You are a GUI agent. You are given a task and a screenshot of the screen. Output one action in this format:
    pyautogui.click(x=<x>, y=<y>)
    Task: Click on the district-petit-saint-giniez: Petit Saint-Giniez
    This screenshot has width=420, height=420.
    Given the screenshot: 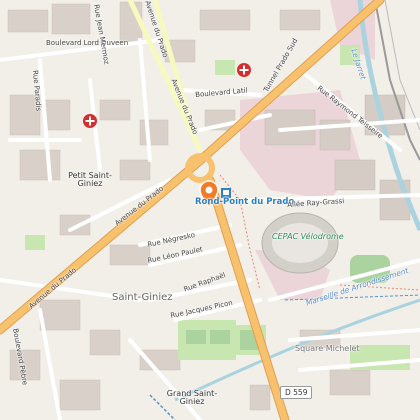 What is the action you would take?
    pyautogui.click(x=90, y=179)
    